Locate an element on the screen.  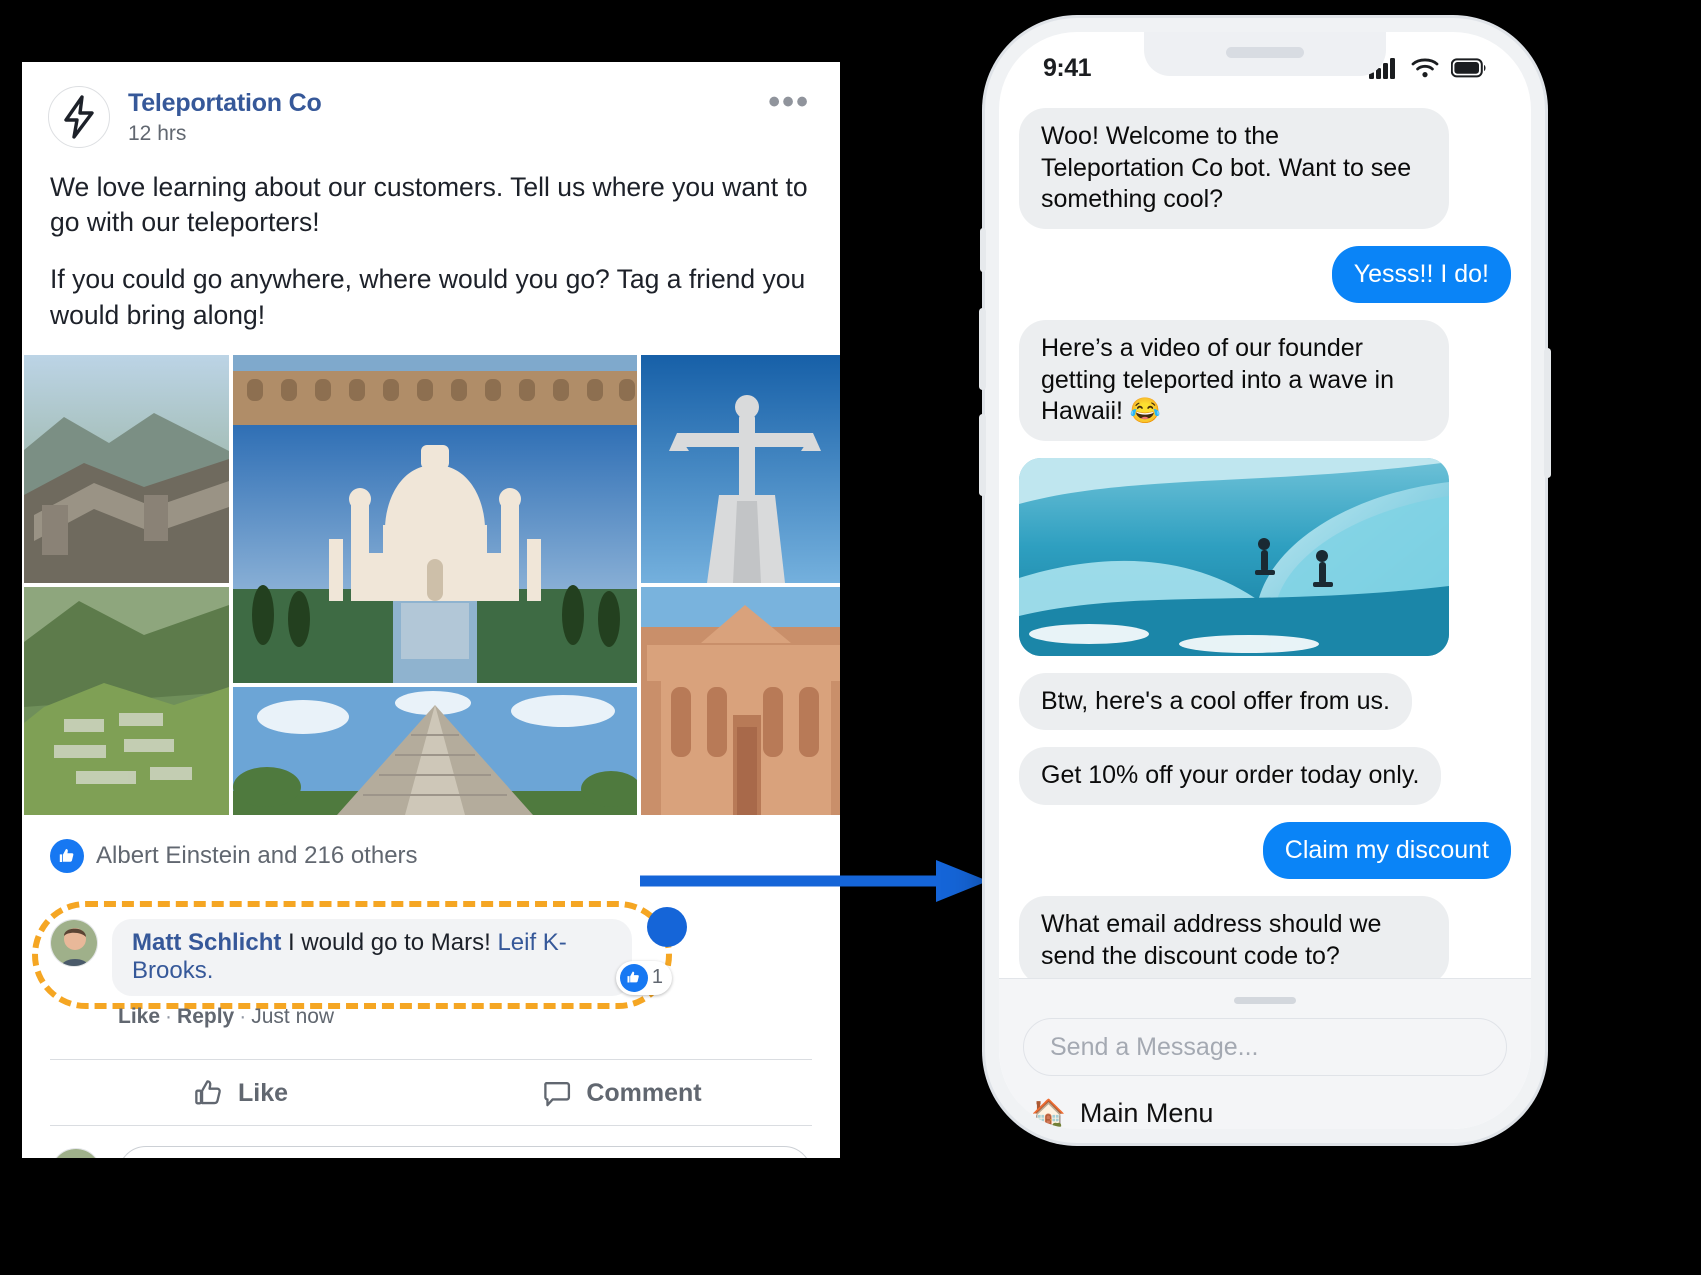
current-user-avatar is located at coordinates (76, 1152).